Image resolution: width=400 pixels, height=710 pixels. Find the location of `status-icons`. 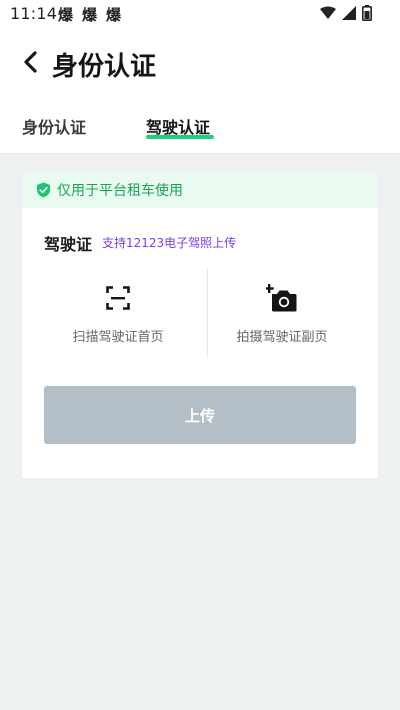

status-icons is located at coordinates (346, 13).